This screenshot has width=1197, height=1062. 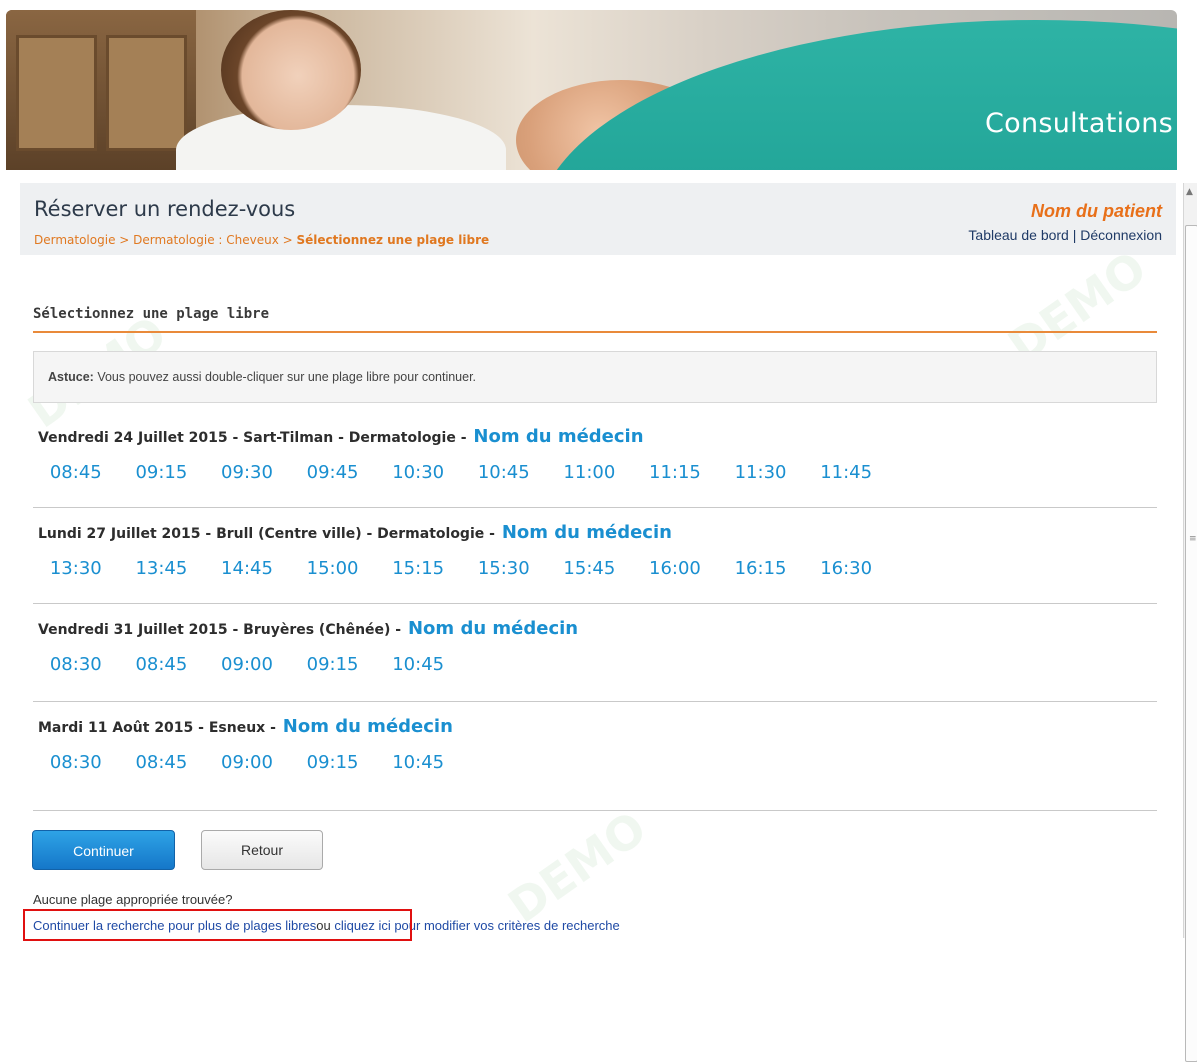 I want to click on header-banner: Consultations, so click(x=591, y=90).